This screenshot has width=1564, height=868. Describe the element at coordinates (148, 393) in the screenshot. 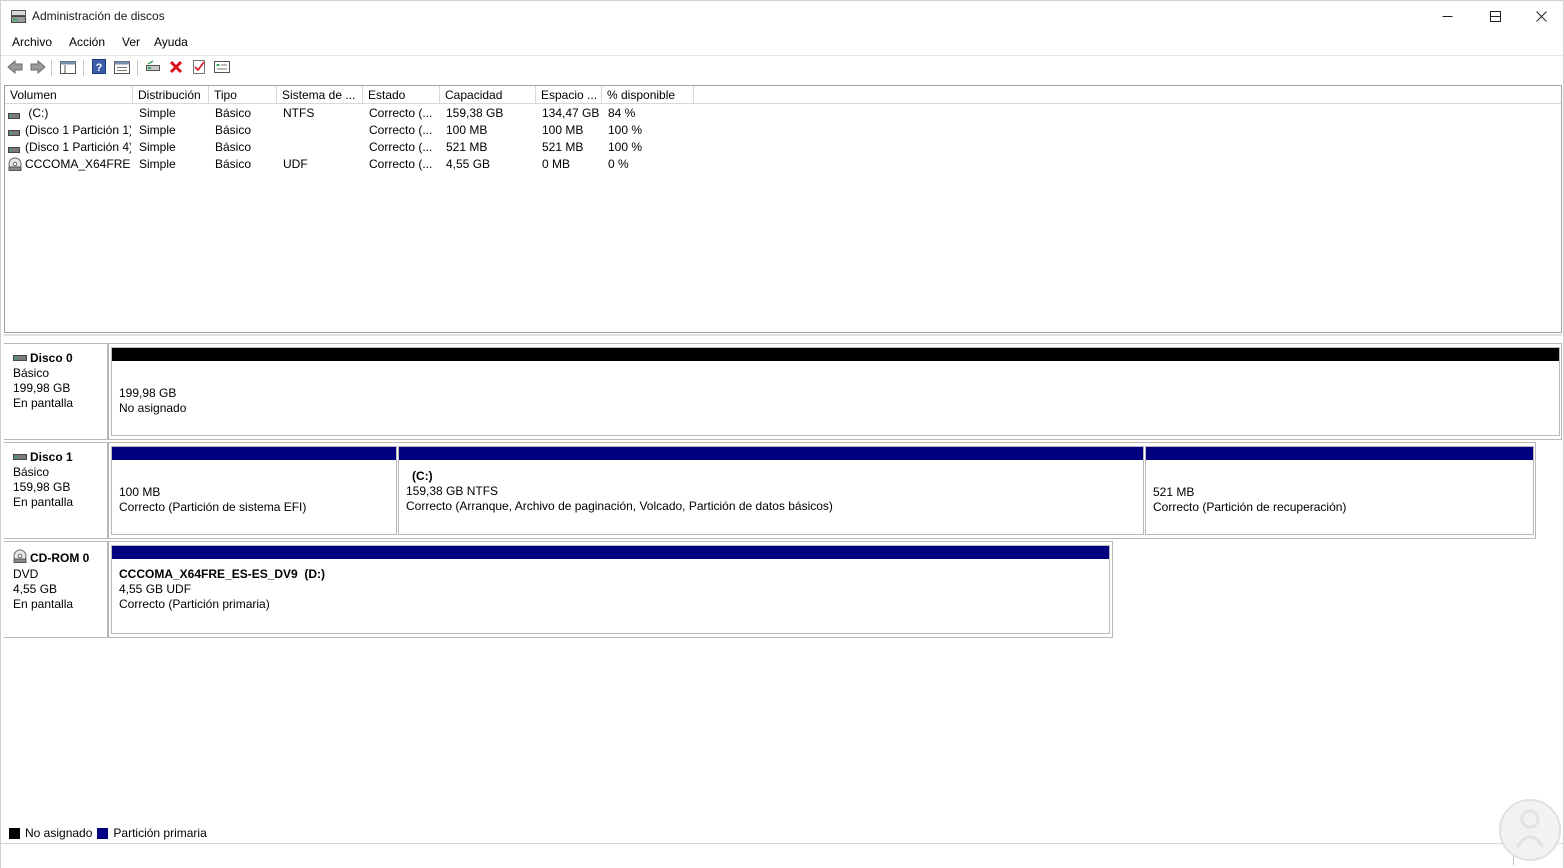

I see `partition-size: 199,98 GB` at that location.